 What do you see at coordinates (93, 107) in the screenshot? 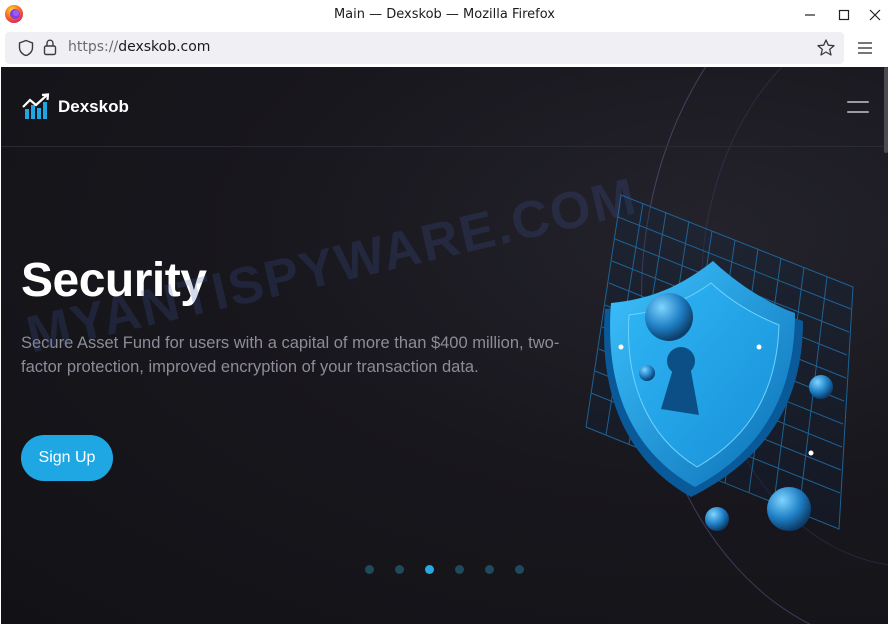
I see `brand-name: Dexskob` at bounding box center [93, 107].